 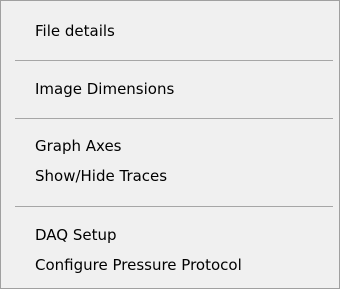 I want to click on menu-item-configure-pressure-protocol: Configure Pressure Protocol, so click(x=138, y=265).